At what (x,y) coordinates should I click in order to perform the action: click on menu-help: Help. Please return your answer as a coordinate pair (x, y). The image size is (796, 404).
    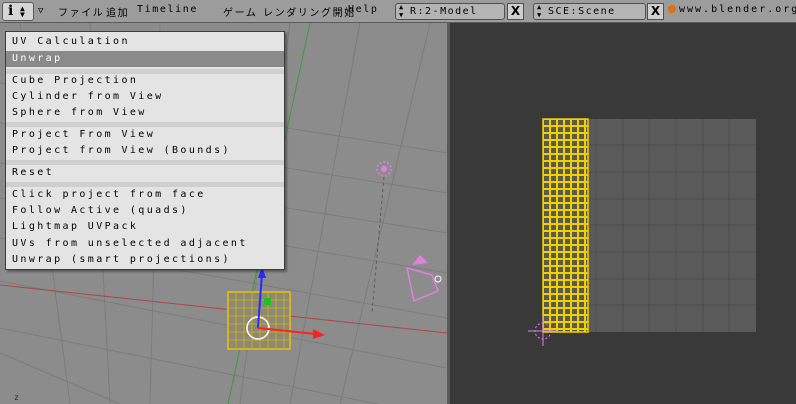
    Looking at the image, I should click on (363, 9).